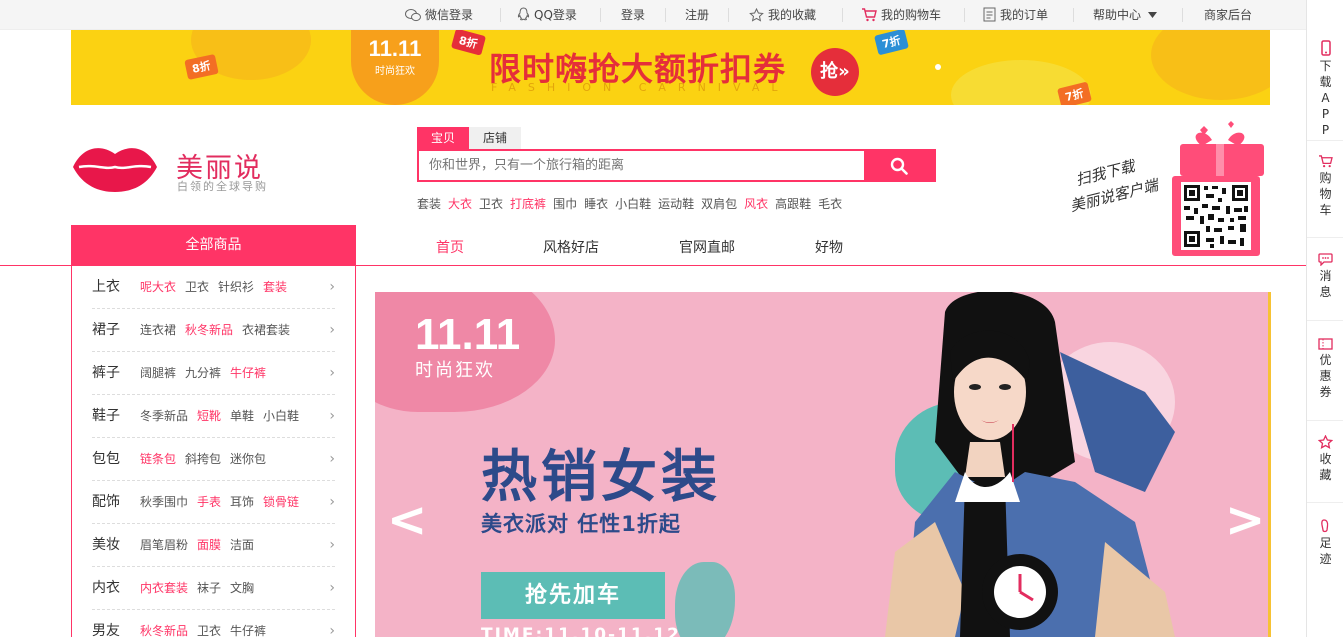 The image size is (1343, 637). Describe the element at coordinates (1325, 459) in the screenshot. I see `sidebar-favorites: 收藏` at that location.